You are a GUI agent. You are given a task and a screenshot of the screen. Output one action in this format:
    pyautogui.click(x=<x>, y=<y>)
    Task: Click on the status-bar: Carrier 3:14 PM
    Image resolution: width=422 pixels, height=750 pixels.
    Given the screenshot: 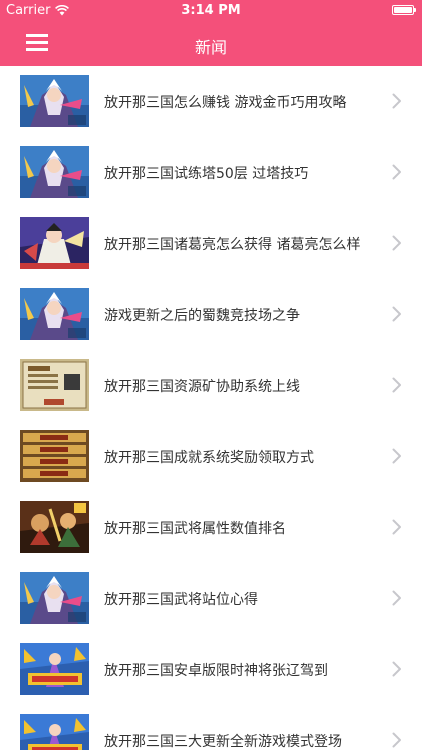 What is the action you would take?
    pyautogui.click(x=211, y=11)
    